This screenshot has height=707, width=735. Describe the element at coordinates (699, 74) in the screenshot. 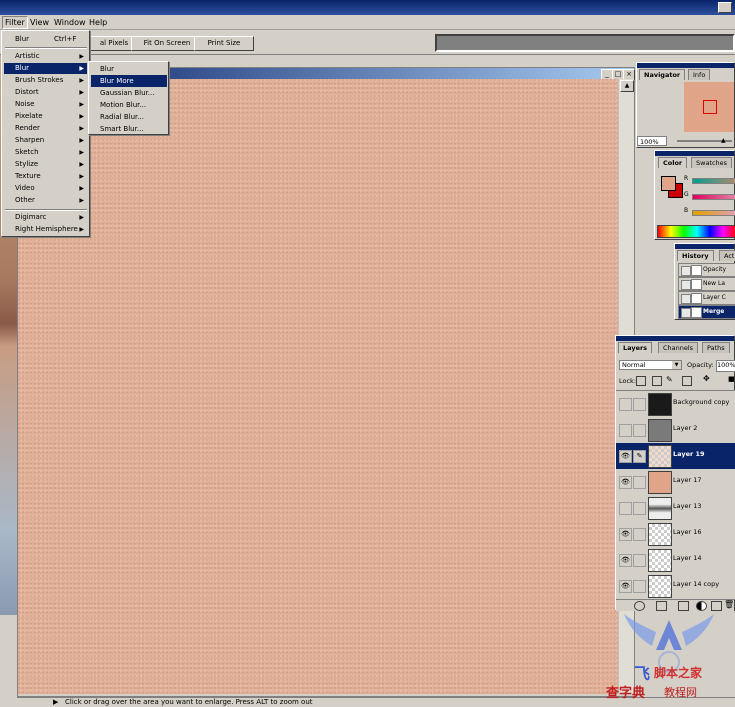

I see `tab-info: Info` at that location.